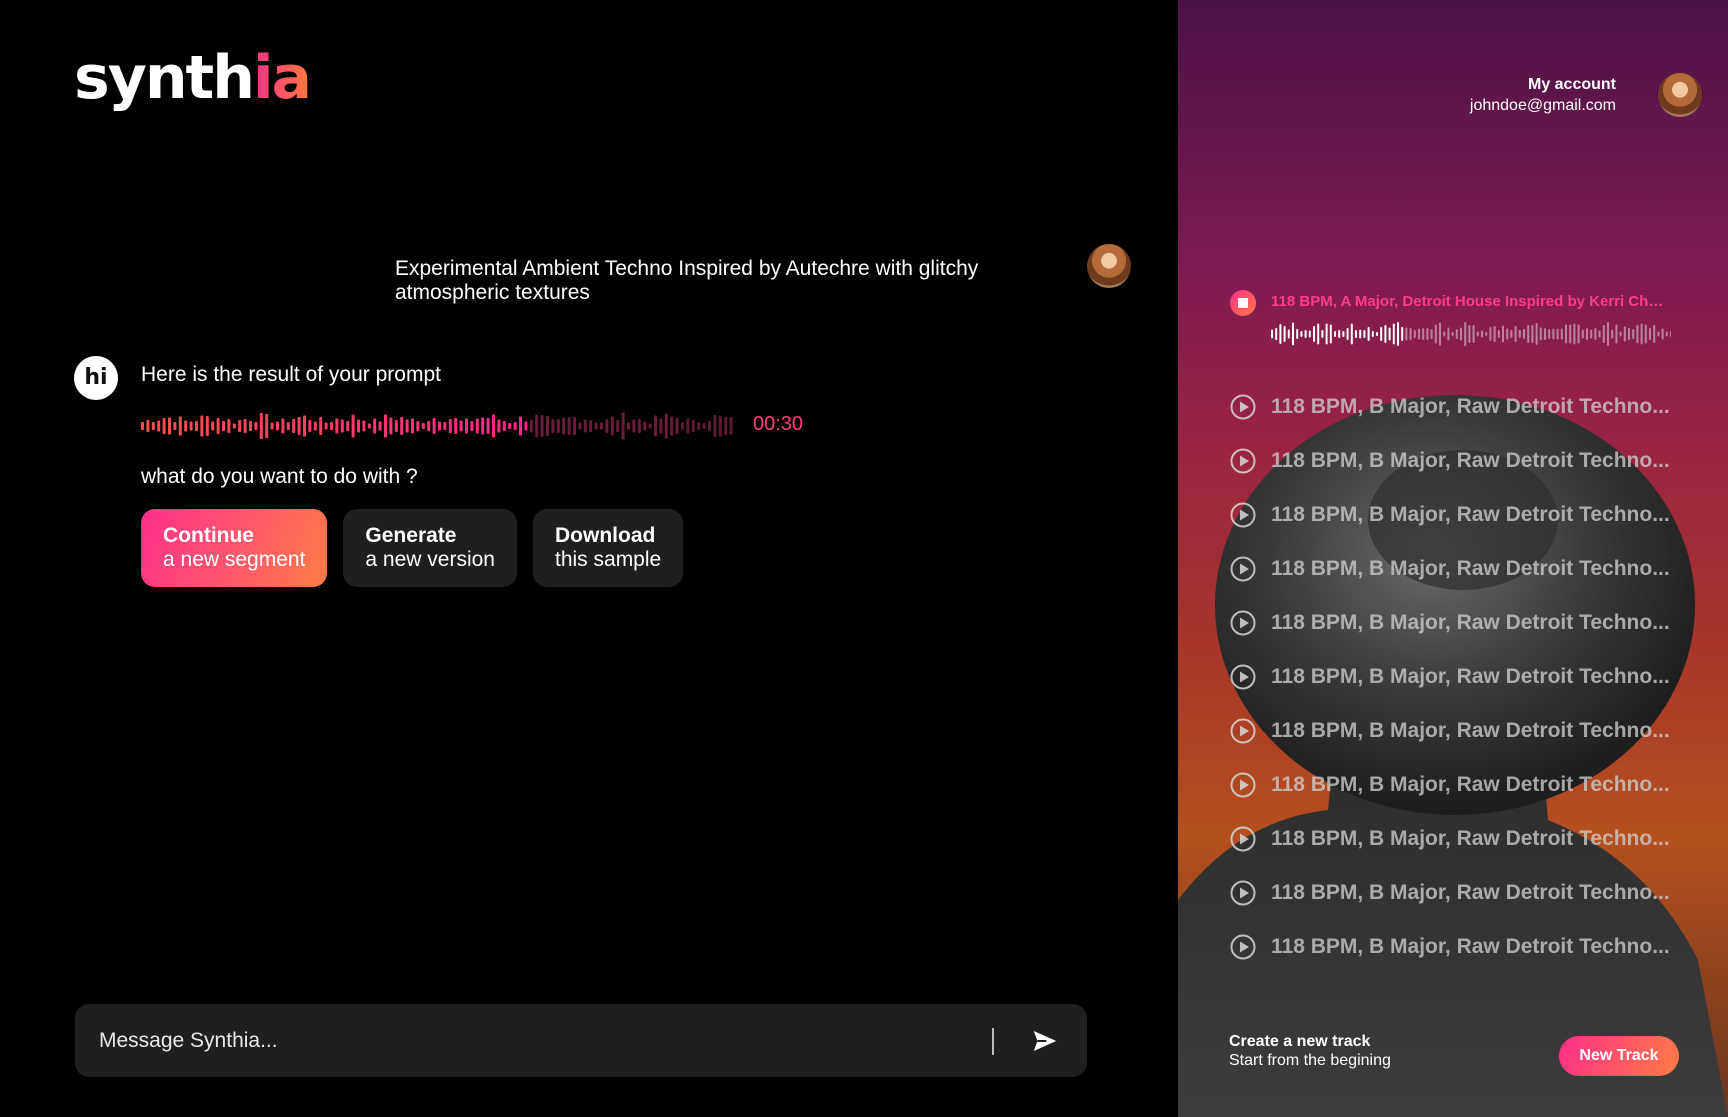 The image size is (1728, 1117). I want to click on generate-version-button: Generate a new version, so click(430, 548).